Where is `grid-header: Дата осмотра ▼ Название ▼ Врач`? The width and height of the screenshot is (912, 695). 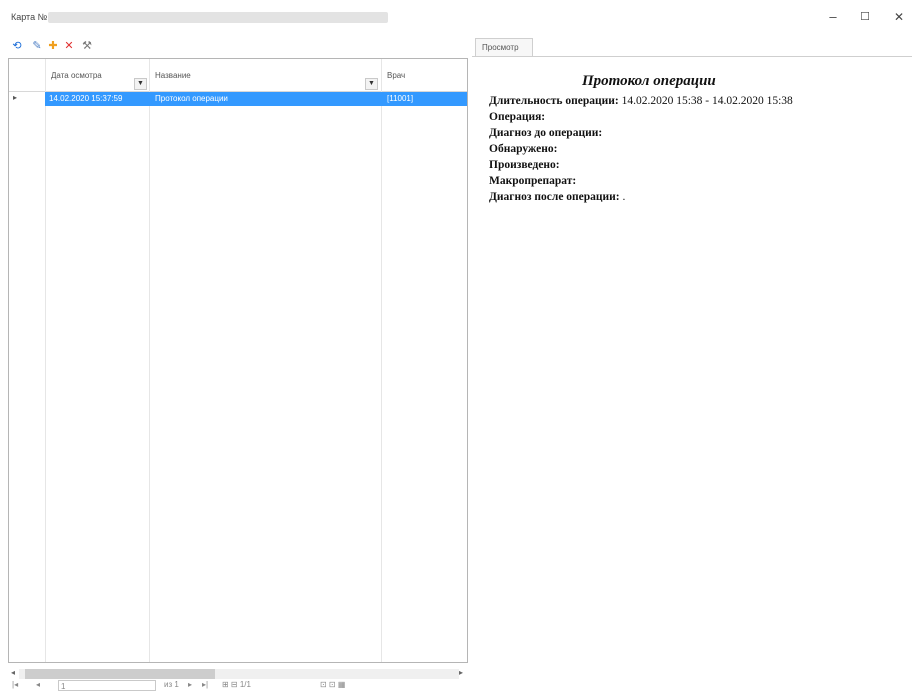 grid-header: Дата осмотра ▼ Название ▼ Врач is located at coordinates (238, 75).